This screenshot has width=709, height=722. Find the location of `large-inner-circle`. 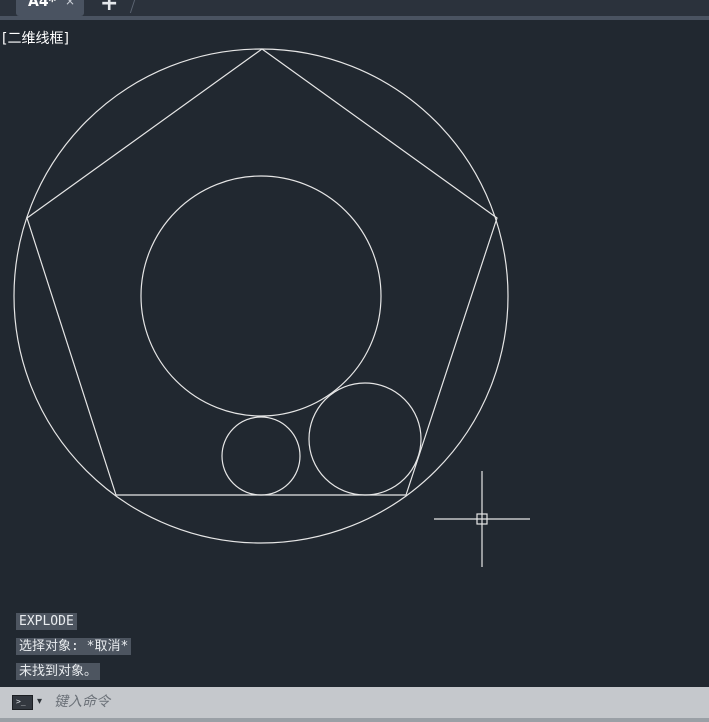

large-inner-circle is located at coordinates (261, 296).